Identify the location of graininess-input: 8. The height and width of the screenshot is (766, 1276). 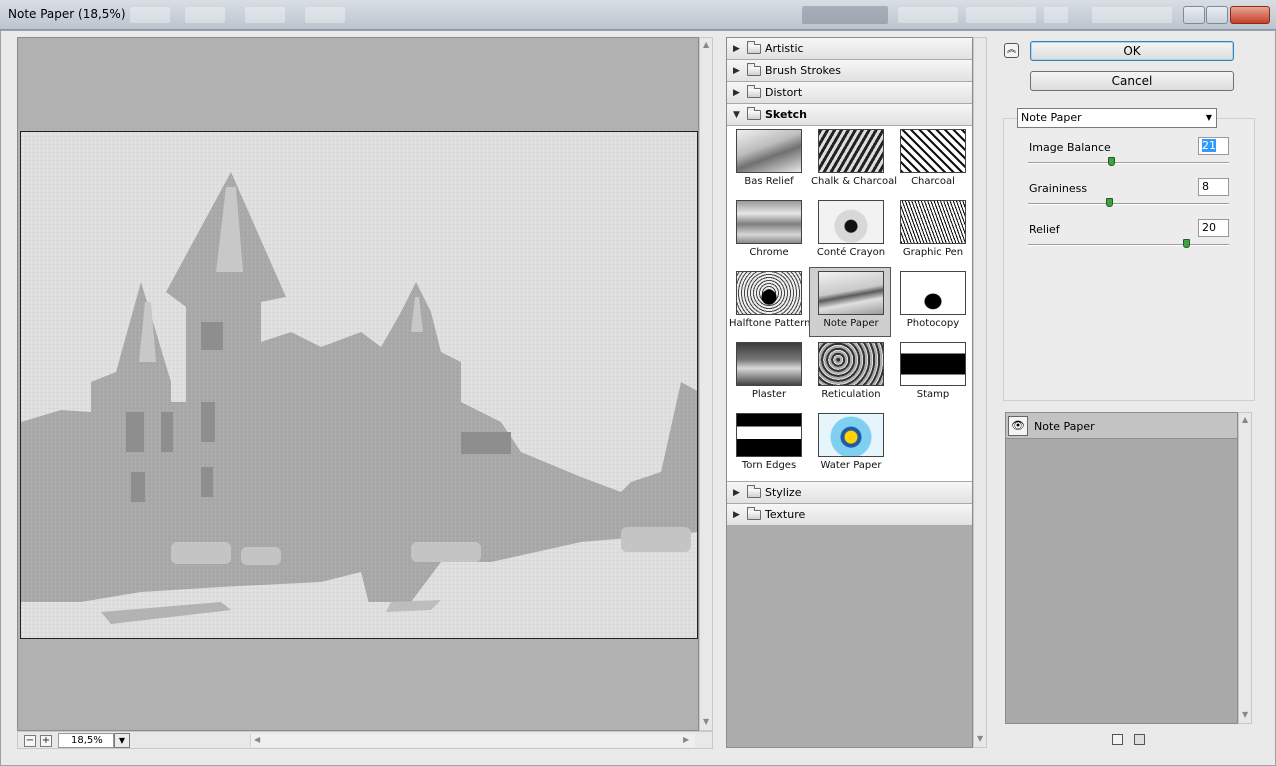
(1213, 187).